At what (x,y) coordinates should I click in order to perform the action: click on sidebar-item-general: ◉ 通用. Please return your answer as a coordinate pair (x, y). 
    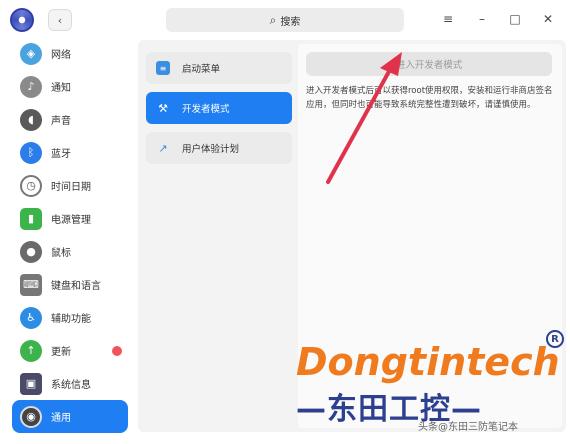
    Looking at the image, I should click on (70, 416).